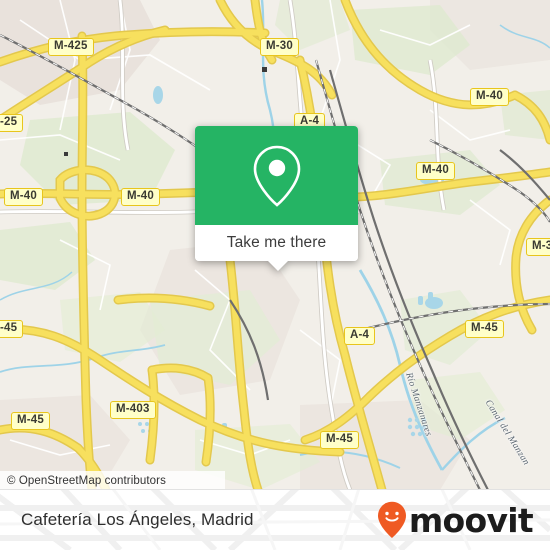 The height and width of the screenshot is (550, 550). I want to click on popup-action-bar: Take me there, so click(276, 243).